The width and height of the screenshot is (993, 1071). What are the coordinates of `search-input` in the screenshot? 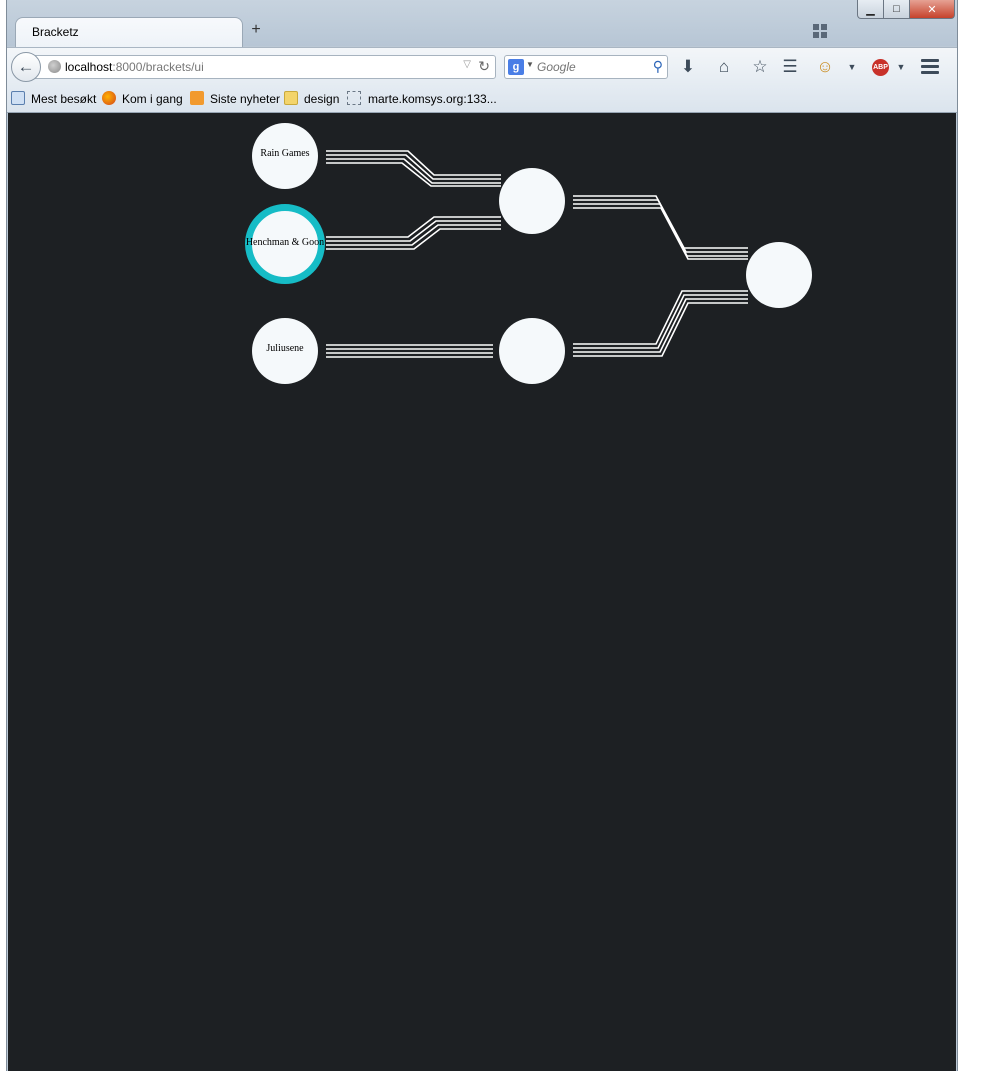 It's located at (587, 67).